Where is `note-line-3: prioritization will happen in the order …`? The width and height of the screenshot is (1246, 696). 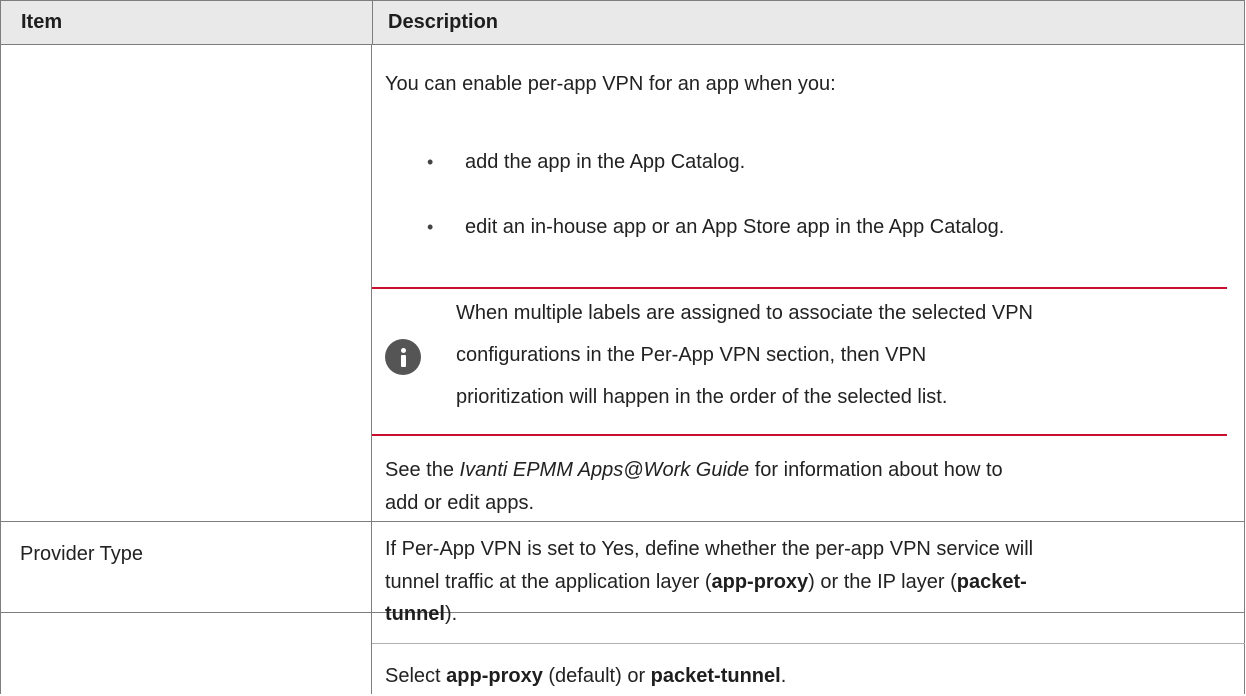 note-line-3: prioritization will happen in the order … is located at coordinates (702, 397).